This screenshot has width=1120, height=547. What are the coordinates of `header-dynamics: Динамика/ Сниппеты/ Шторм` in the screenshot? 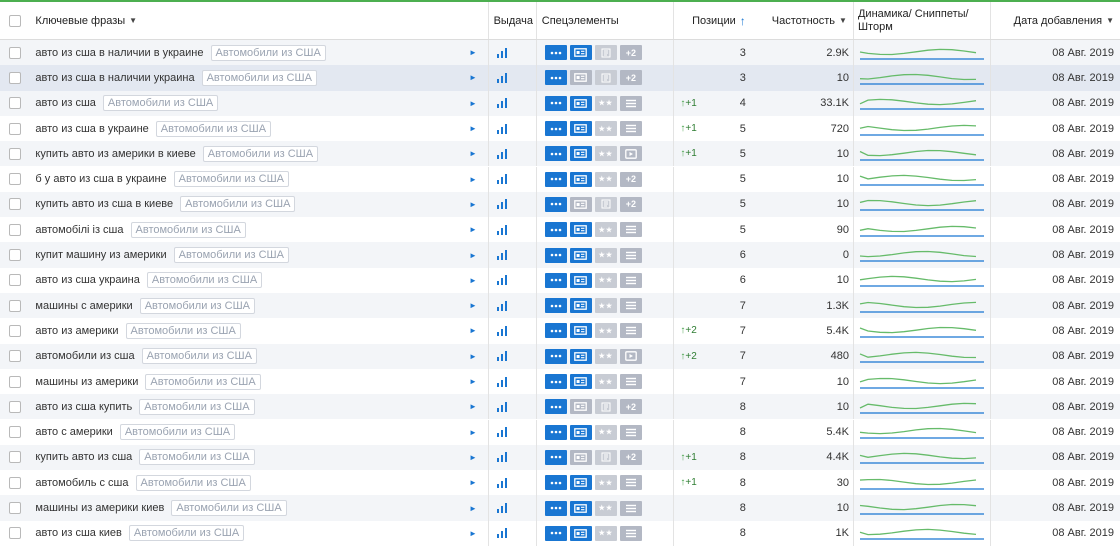 It's located at (921, 20).